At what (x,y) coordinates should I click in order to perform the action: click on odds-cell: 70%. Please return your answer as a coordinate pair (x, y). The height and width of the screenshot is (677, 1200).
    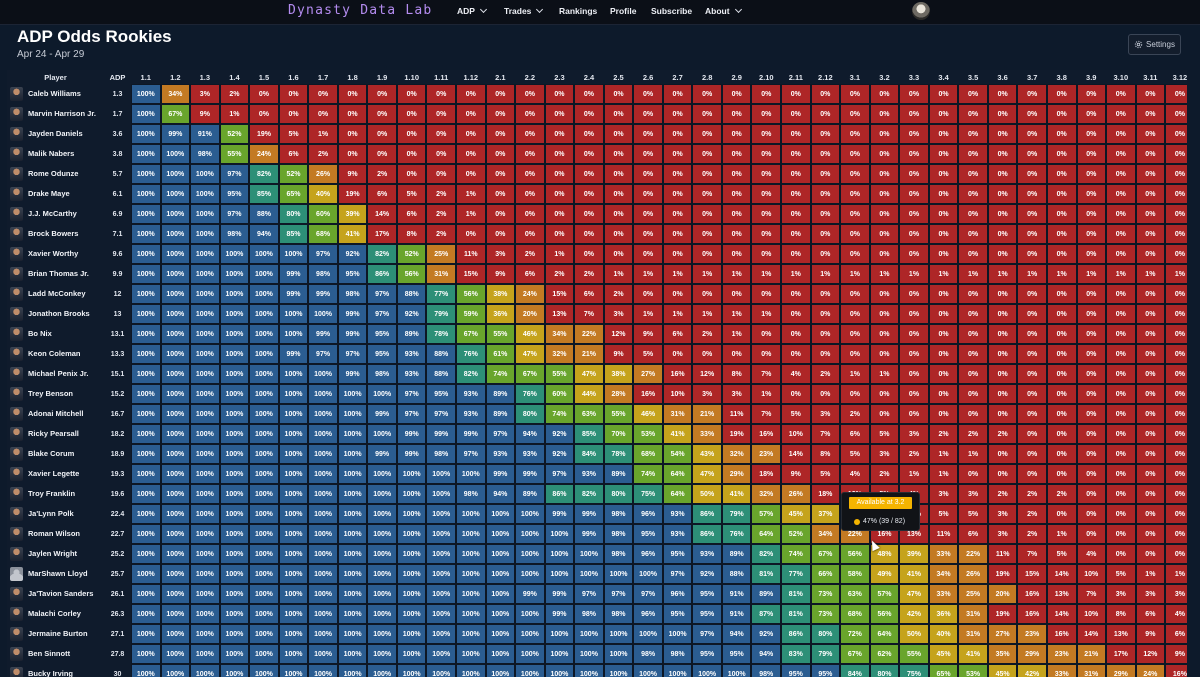
    Looking at the image, I should click on (618, 434).